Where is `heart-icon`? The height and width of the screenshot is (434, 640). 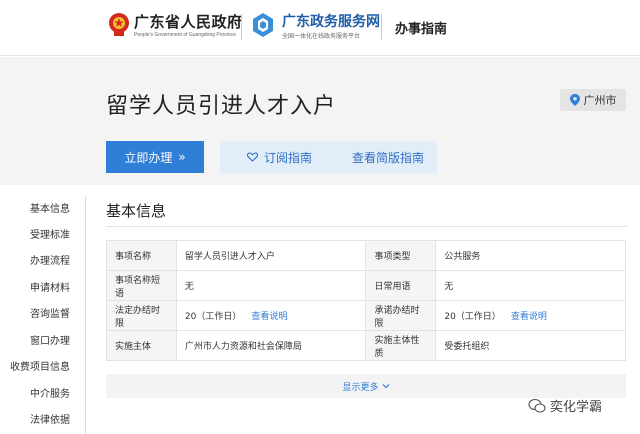 heart-icon is located at coordinates (252, 157).